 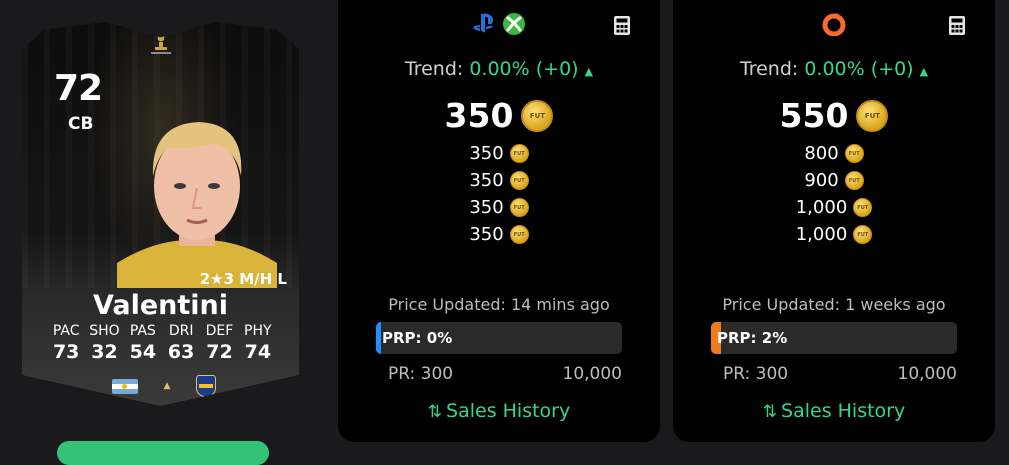 What do you see at coordinates (66, 352) in the screenshot?
I see `stat-value: 73` at bounding box center [66, 352].